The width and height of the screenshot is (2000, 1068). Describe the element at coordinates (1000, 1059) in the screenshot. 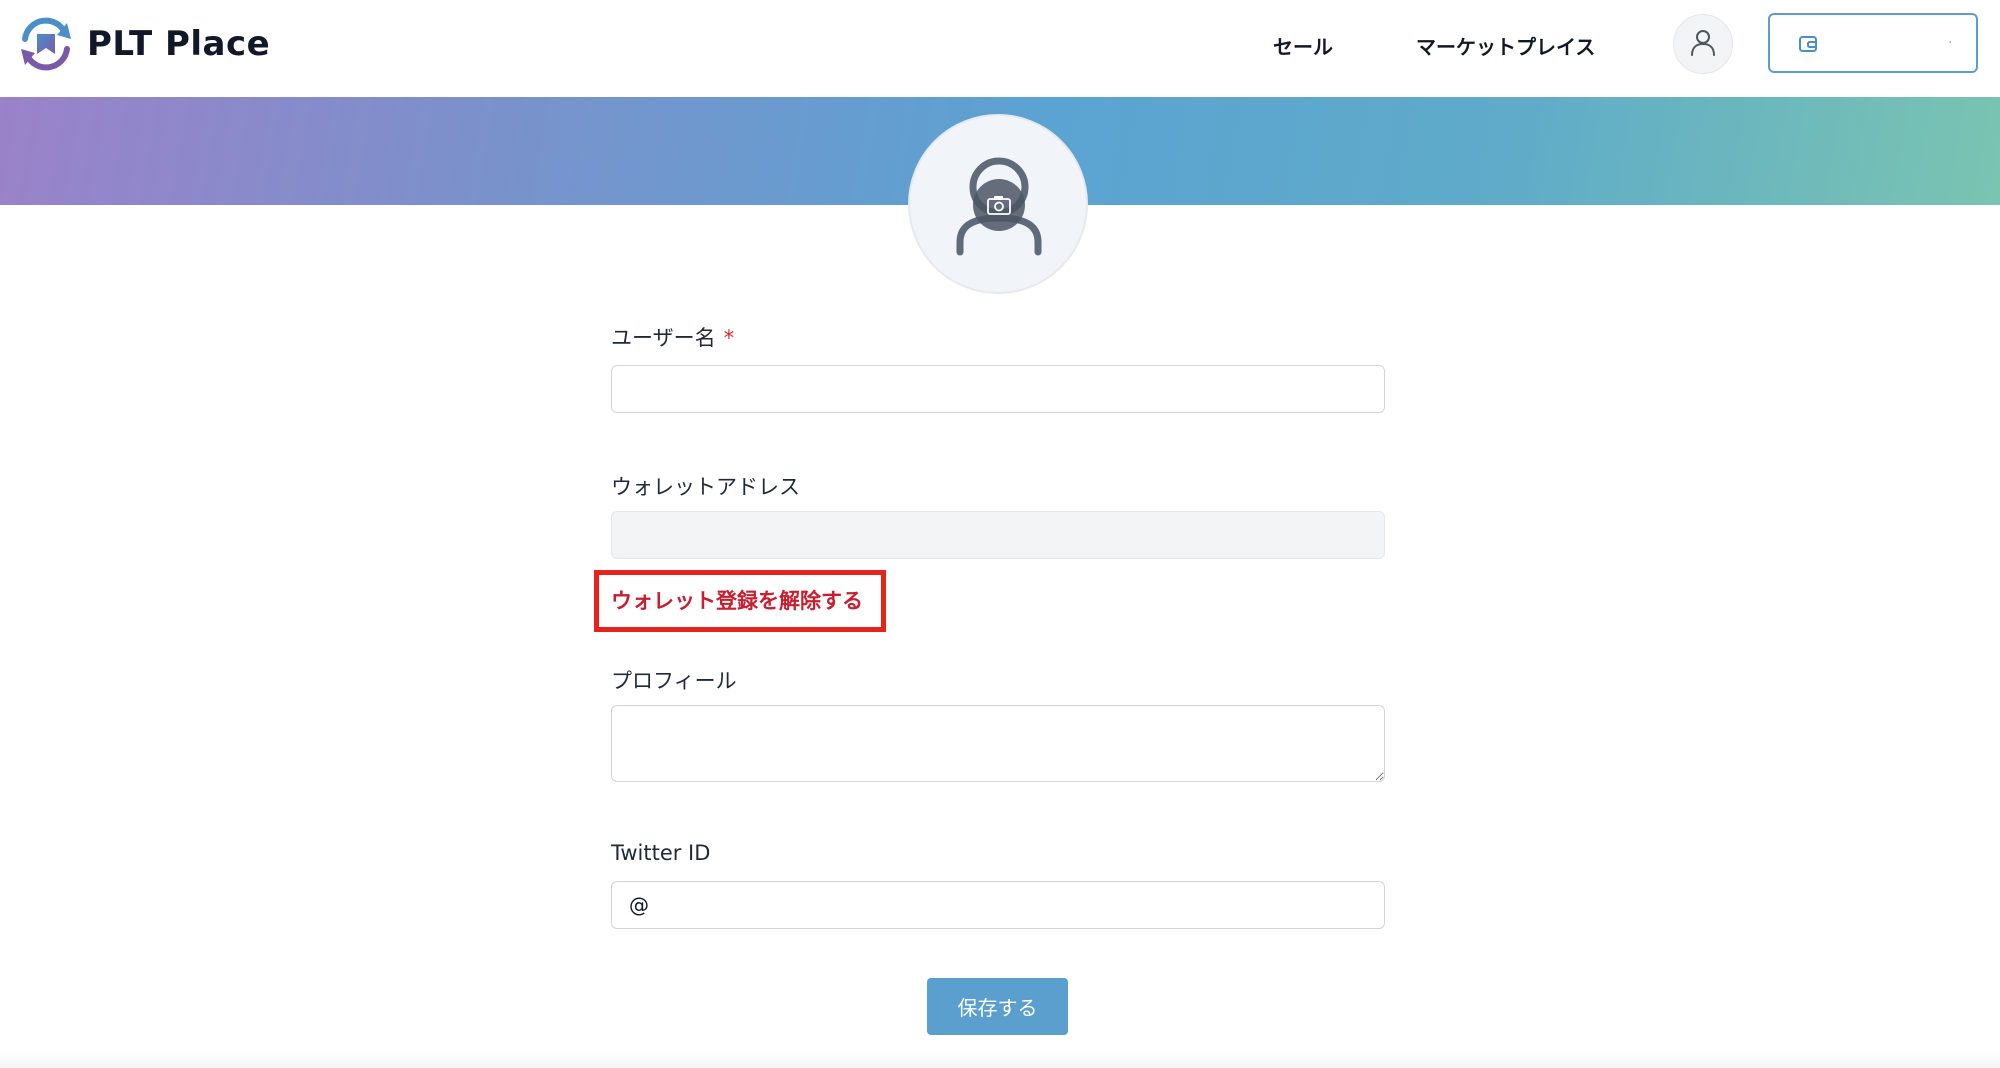

I see `page-bottom` at that location.